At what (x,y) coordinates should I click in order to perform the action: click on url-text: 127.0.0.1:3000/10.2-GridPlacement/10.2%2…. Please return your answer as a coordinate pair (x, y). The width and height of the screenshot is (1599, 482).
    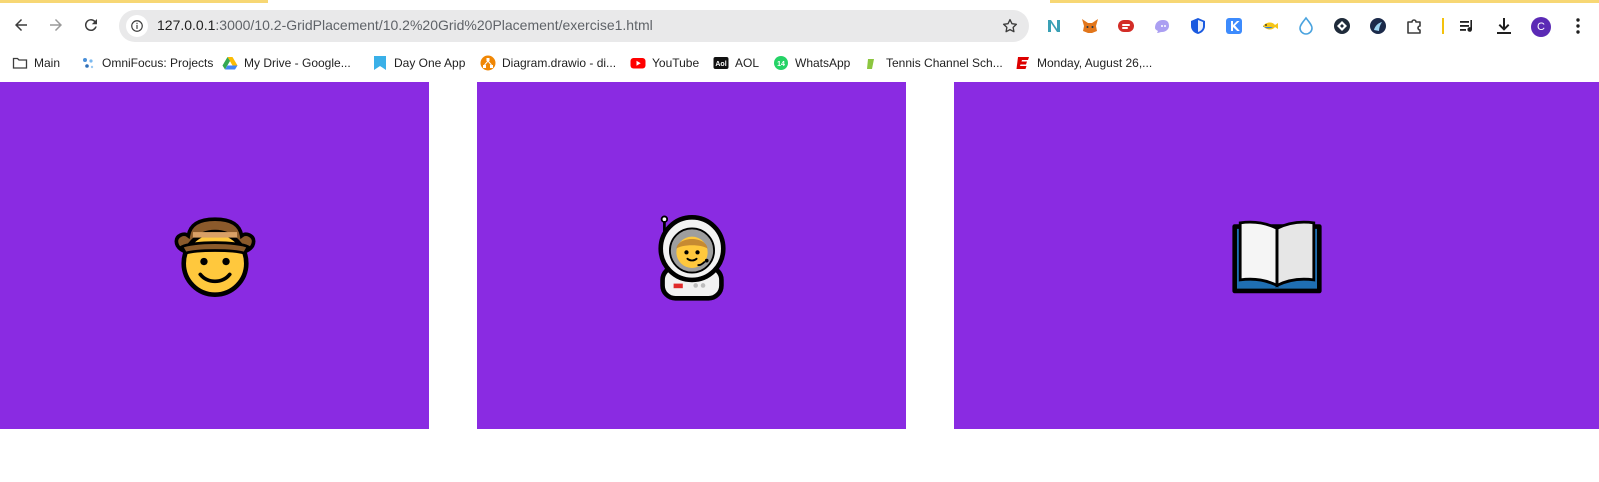
    Looking at the image, I should click on (405, 25).